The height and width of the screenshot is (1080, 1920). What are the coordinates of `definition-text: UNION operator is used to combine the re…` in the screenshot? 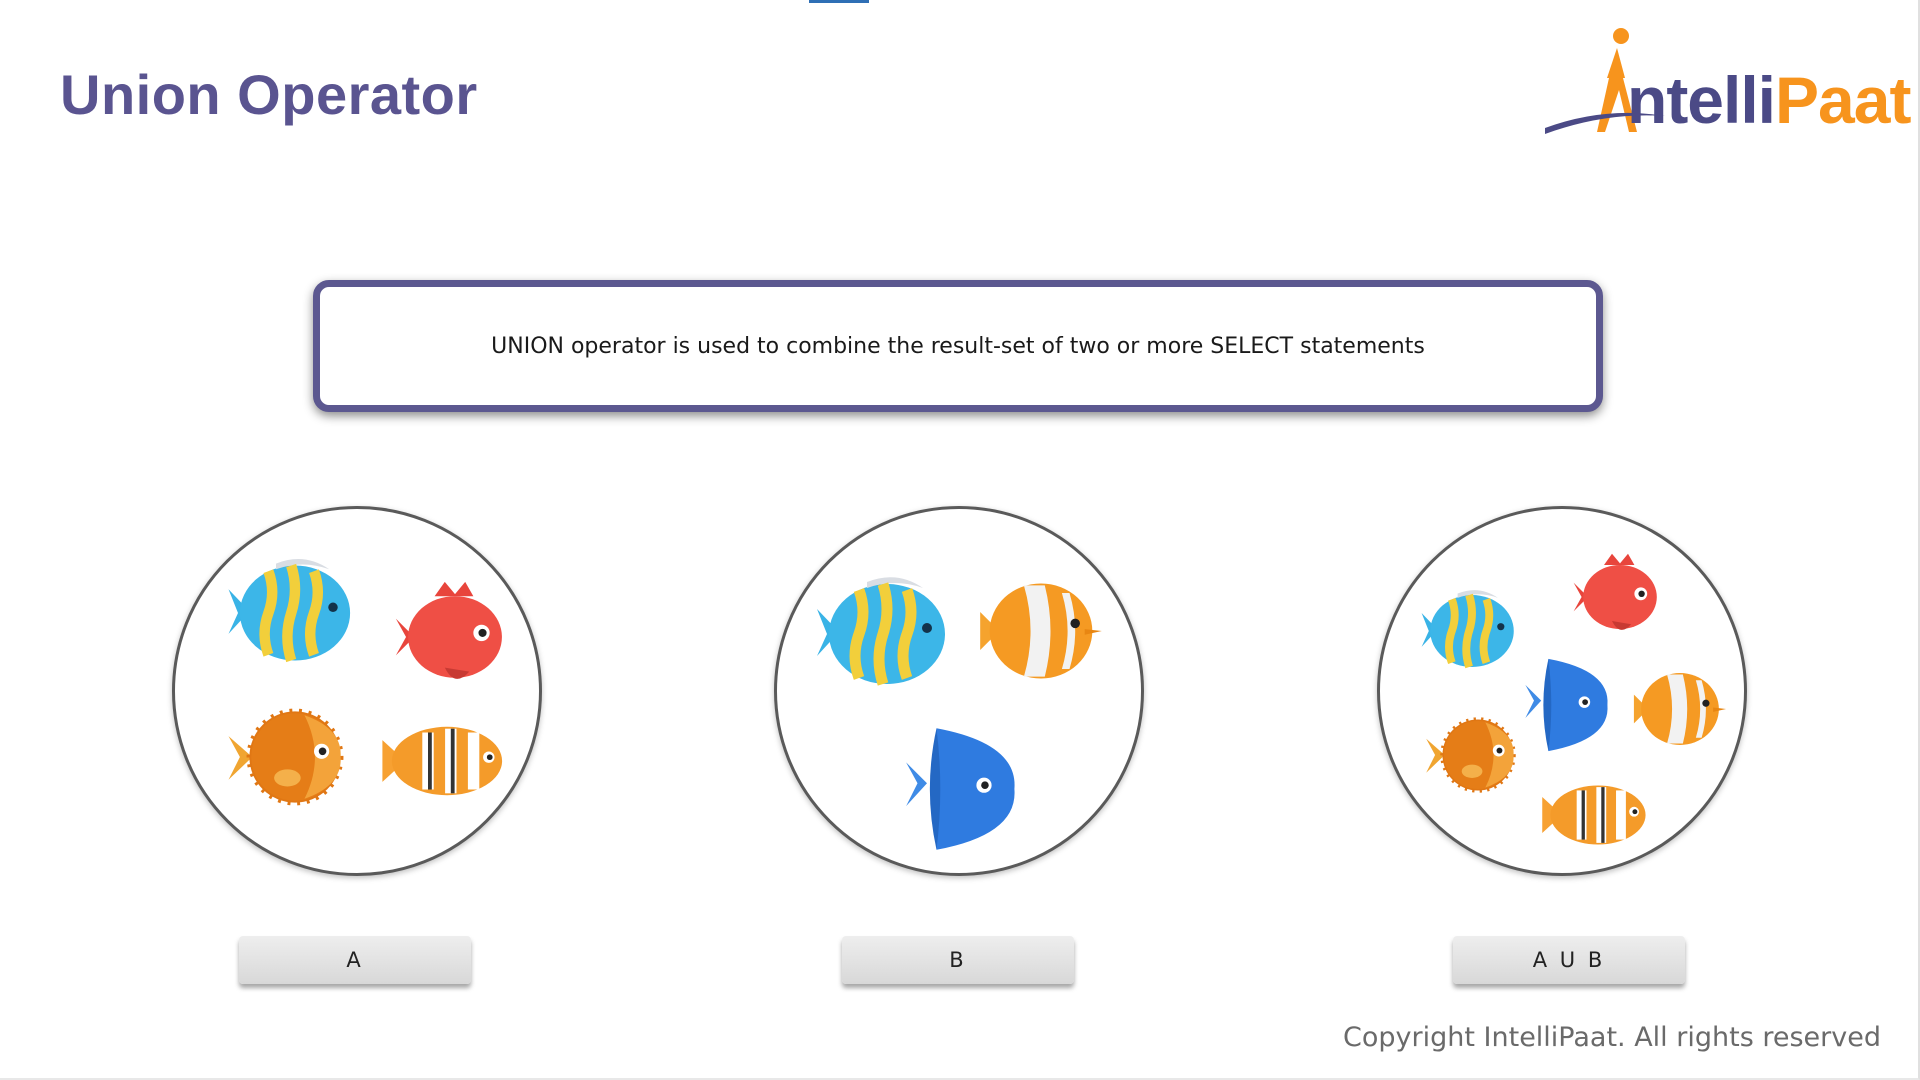 It's located at (958, 346).